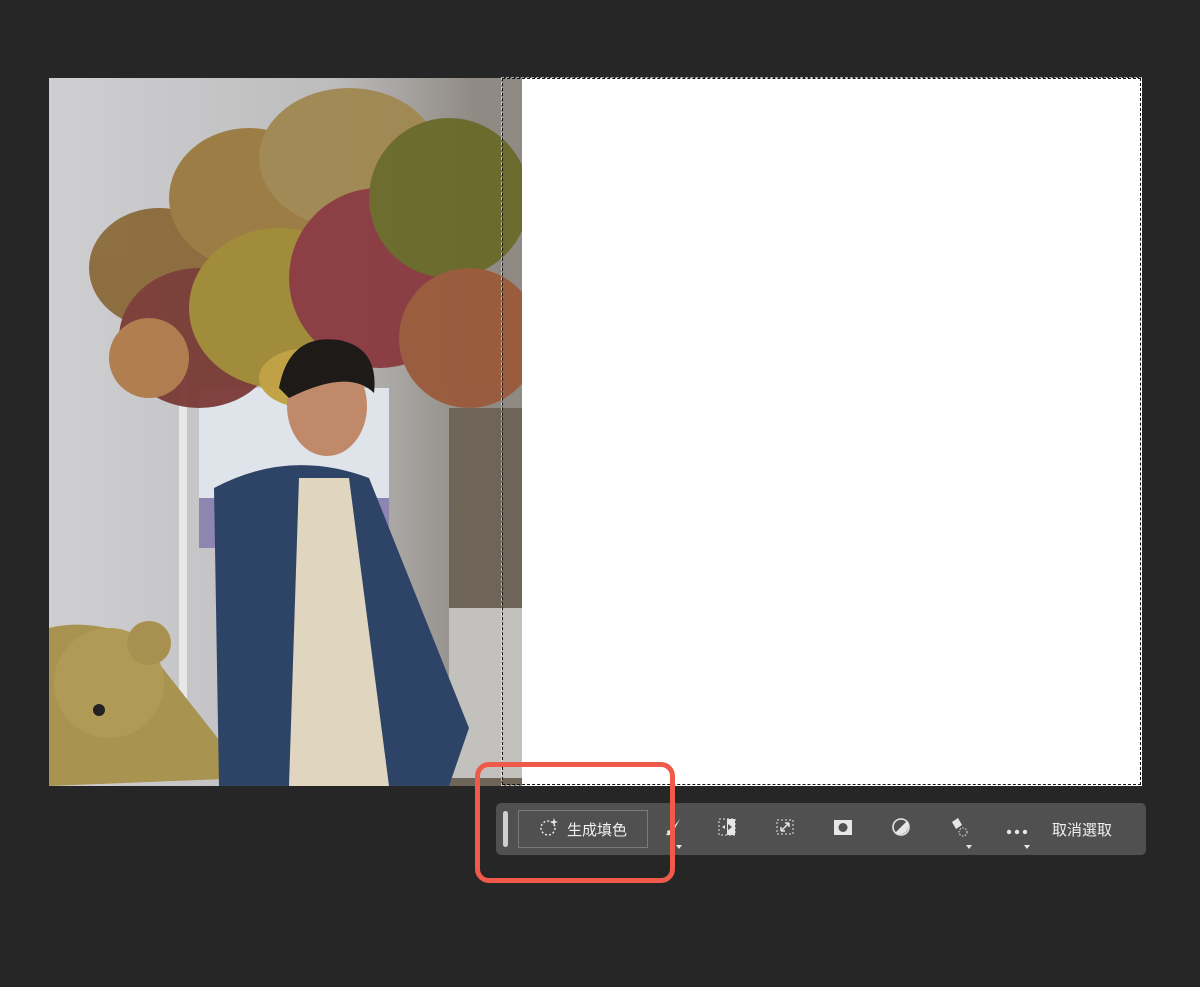  I want to click on mask-icon, so click(843, 829).